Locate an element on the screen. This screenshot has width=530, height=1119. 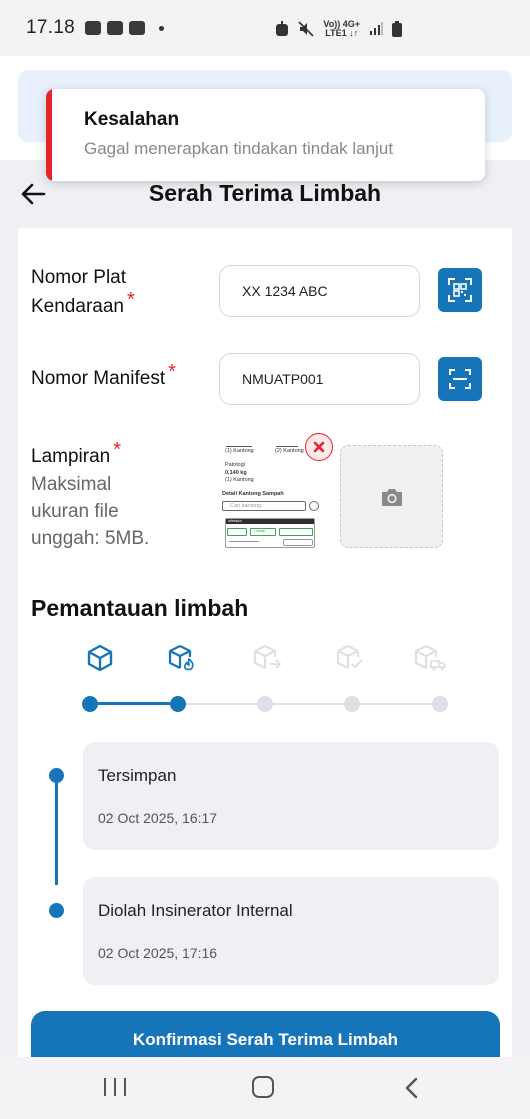
attachment-hint: Maksimal ukuran file unggah: 5MB. is located at coordinates (106, 511).